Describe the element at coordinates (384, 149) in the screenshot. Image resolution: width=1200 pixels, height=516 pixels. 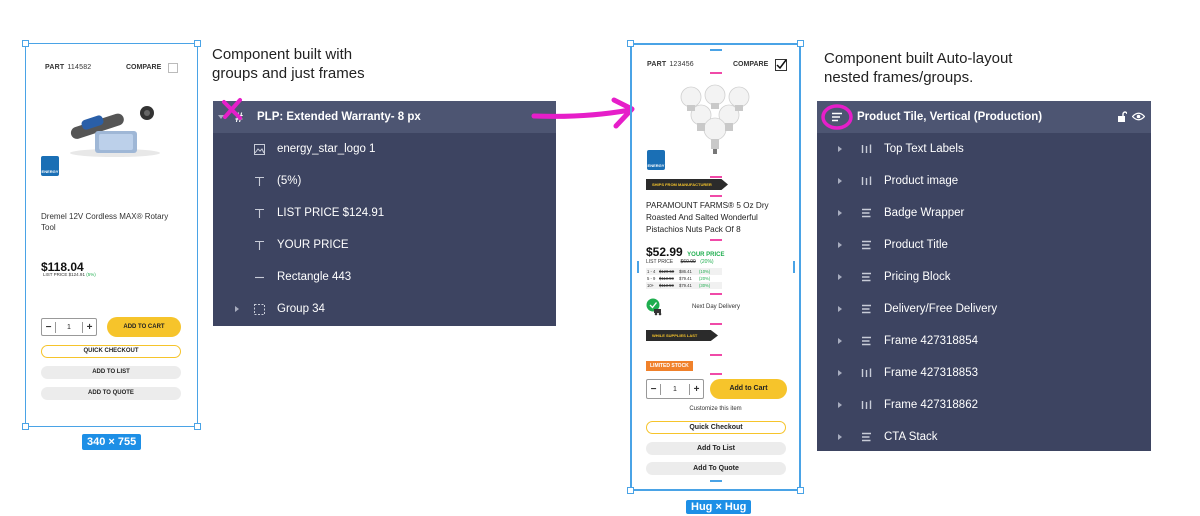
I see `layer-row: energy_star_logo 1` at that location.